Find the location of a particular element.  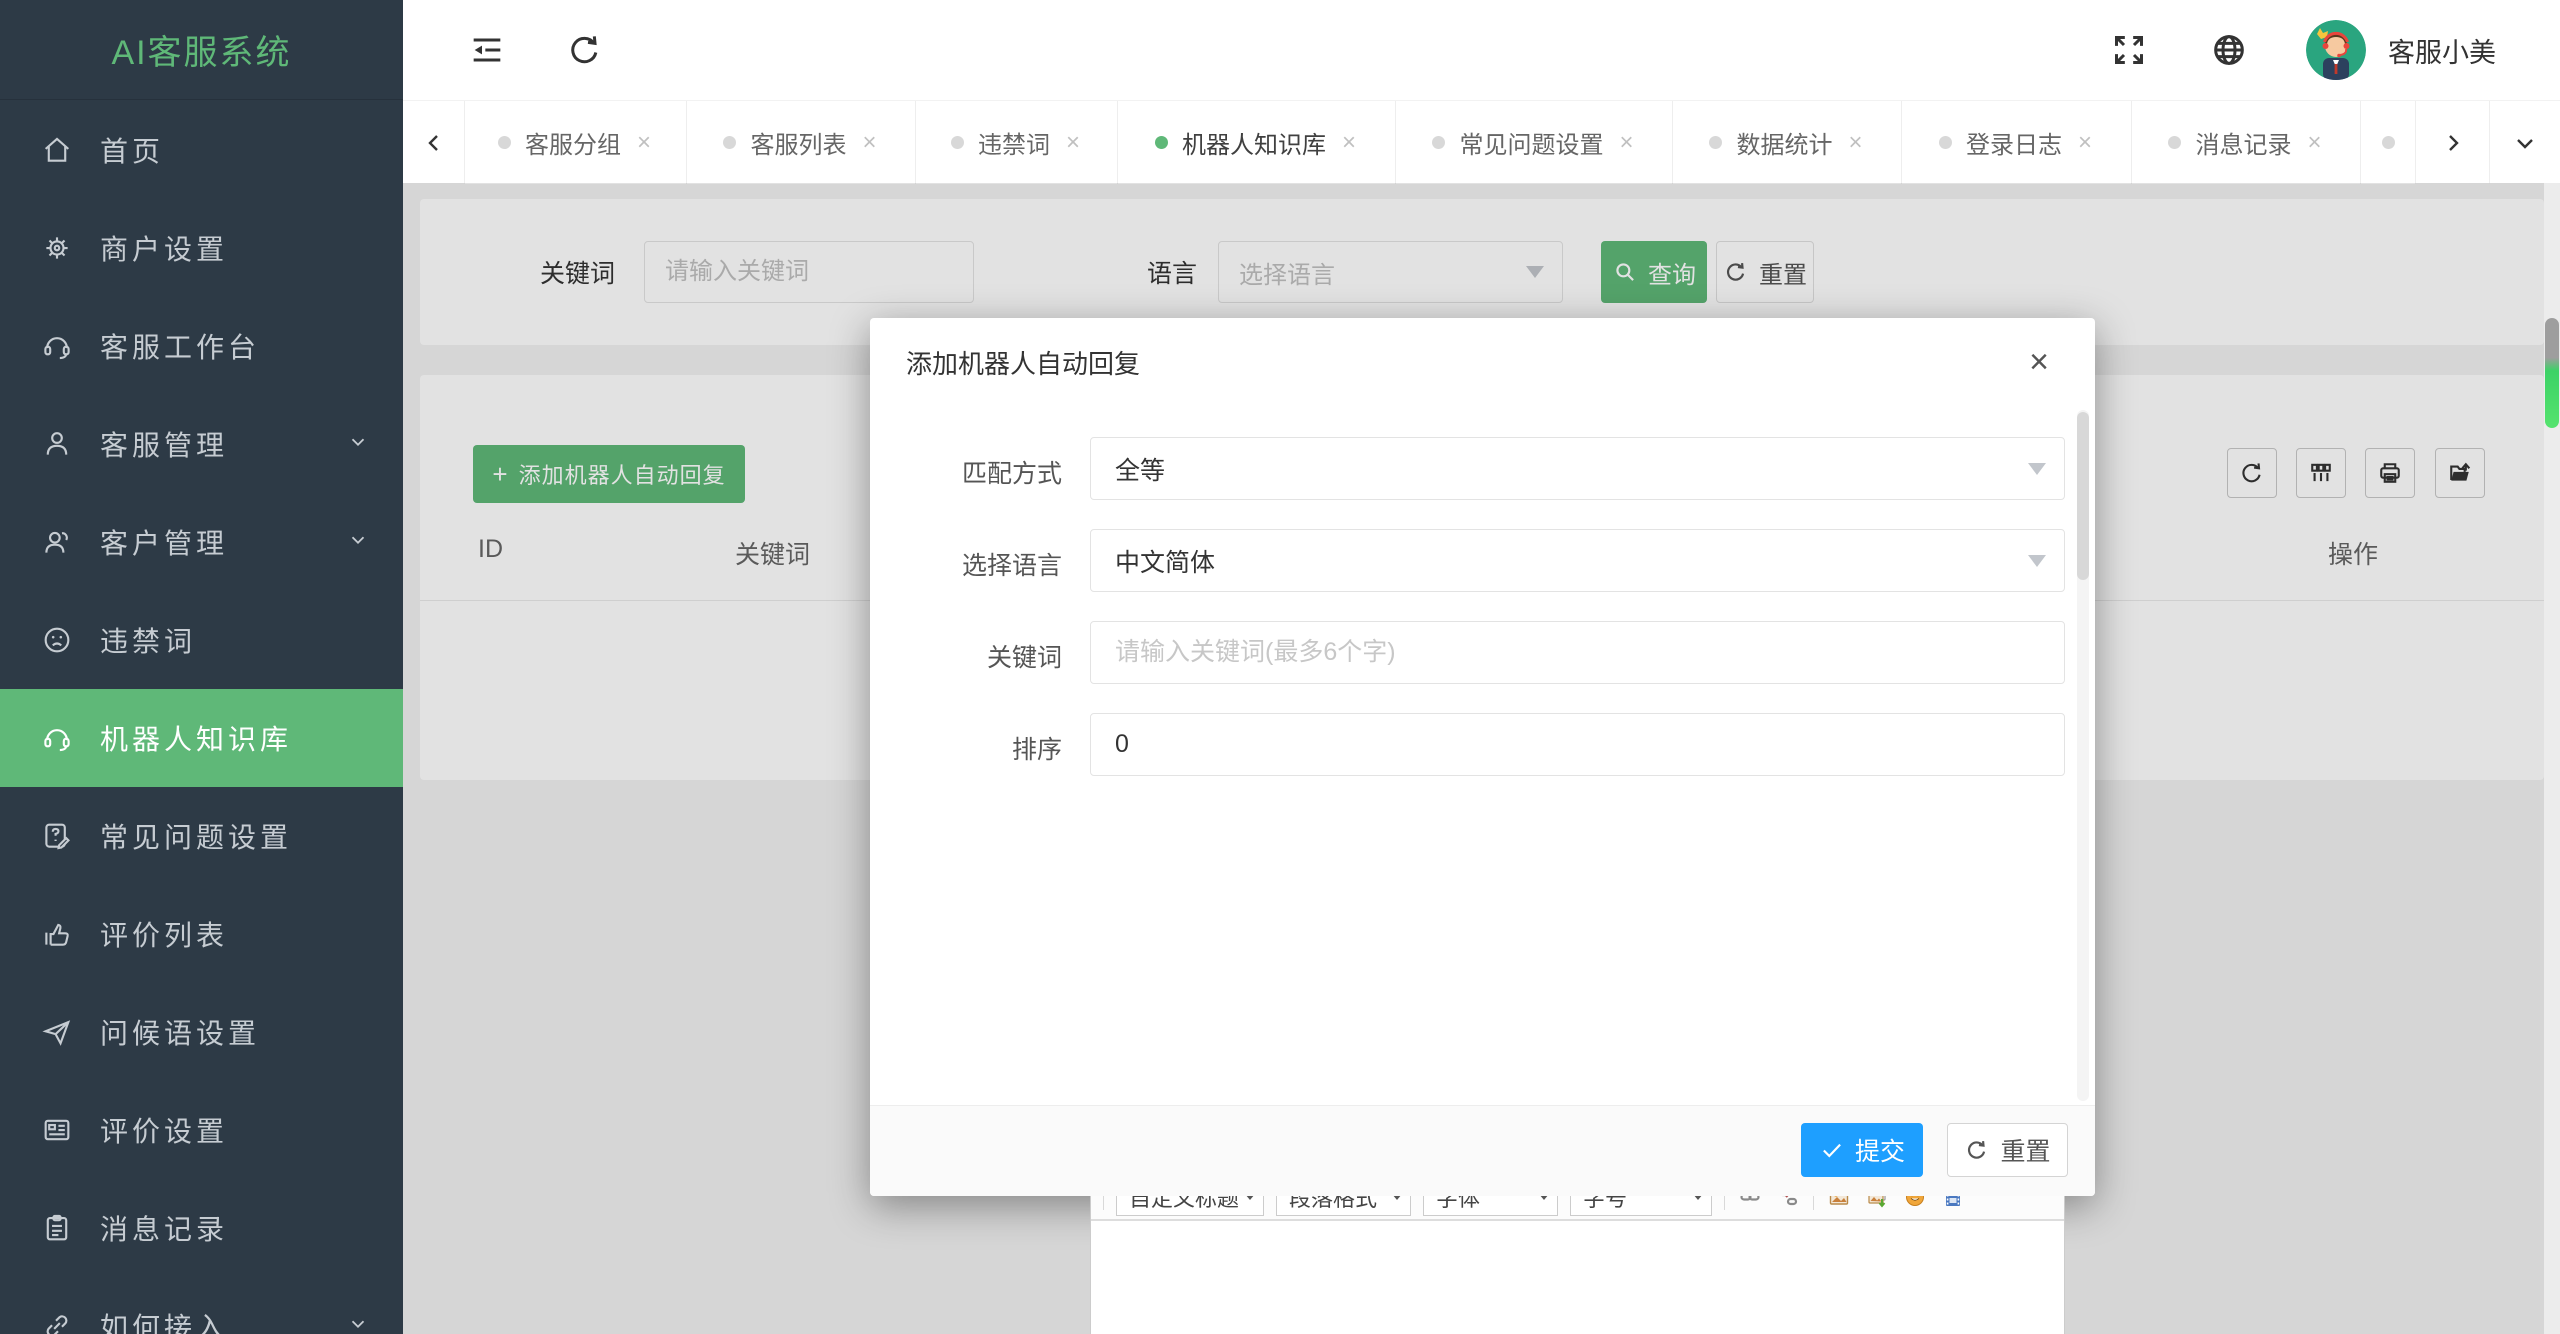

collapse-menu-icon is located at coordinates (487, 50).